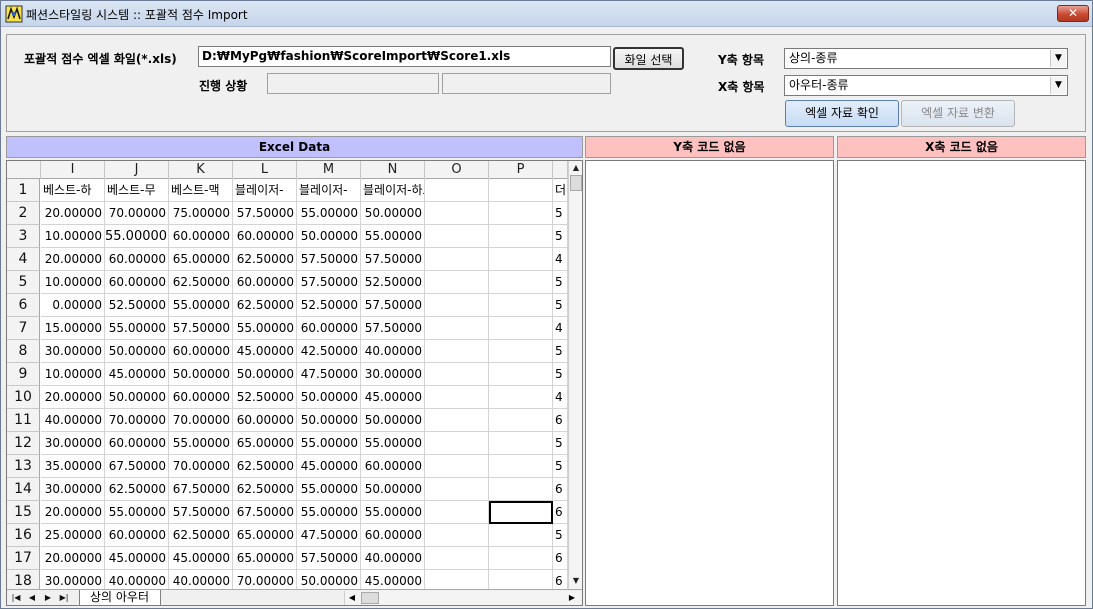  What do you see at coordinates (265, 190) in the screenshot?
I see `grid-cell: 블레이저-` at bounding box center [265, 190].